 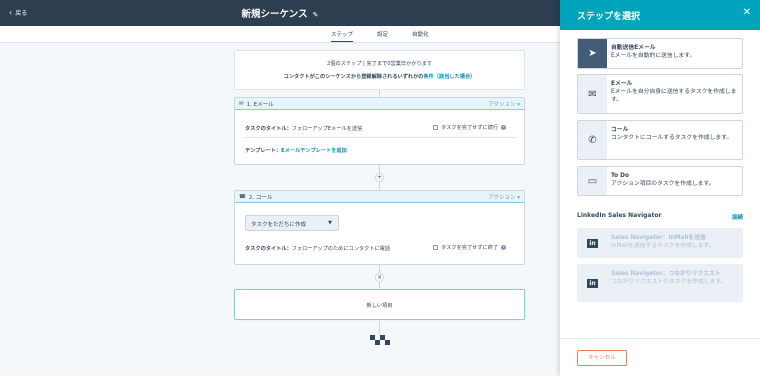 What do you see at coordinates (379, 104) in the screenshot?
I see `step-header: ✉ 1. Eメール アクション ▾` at bounding box center [379, 104].